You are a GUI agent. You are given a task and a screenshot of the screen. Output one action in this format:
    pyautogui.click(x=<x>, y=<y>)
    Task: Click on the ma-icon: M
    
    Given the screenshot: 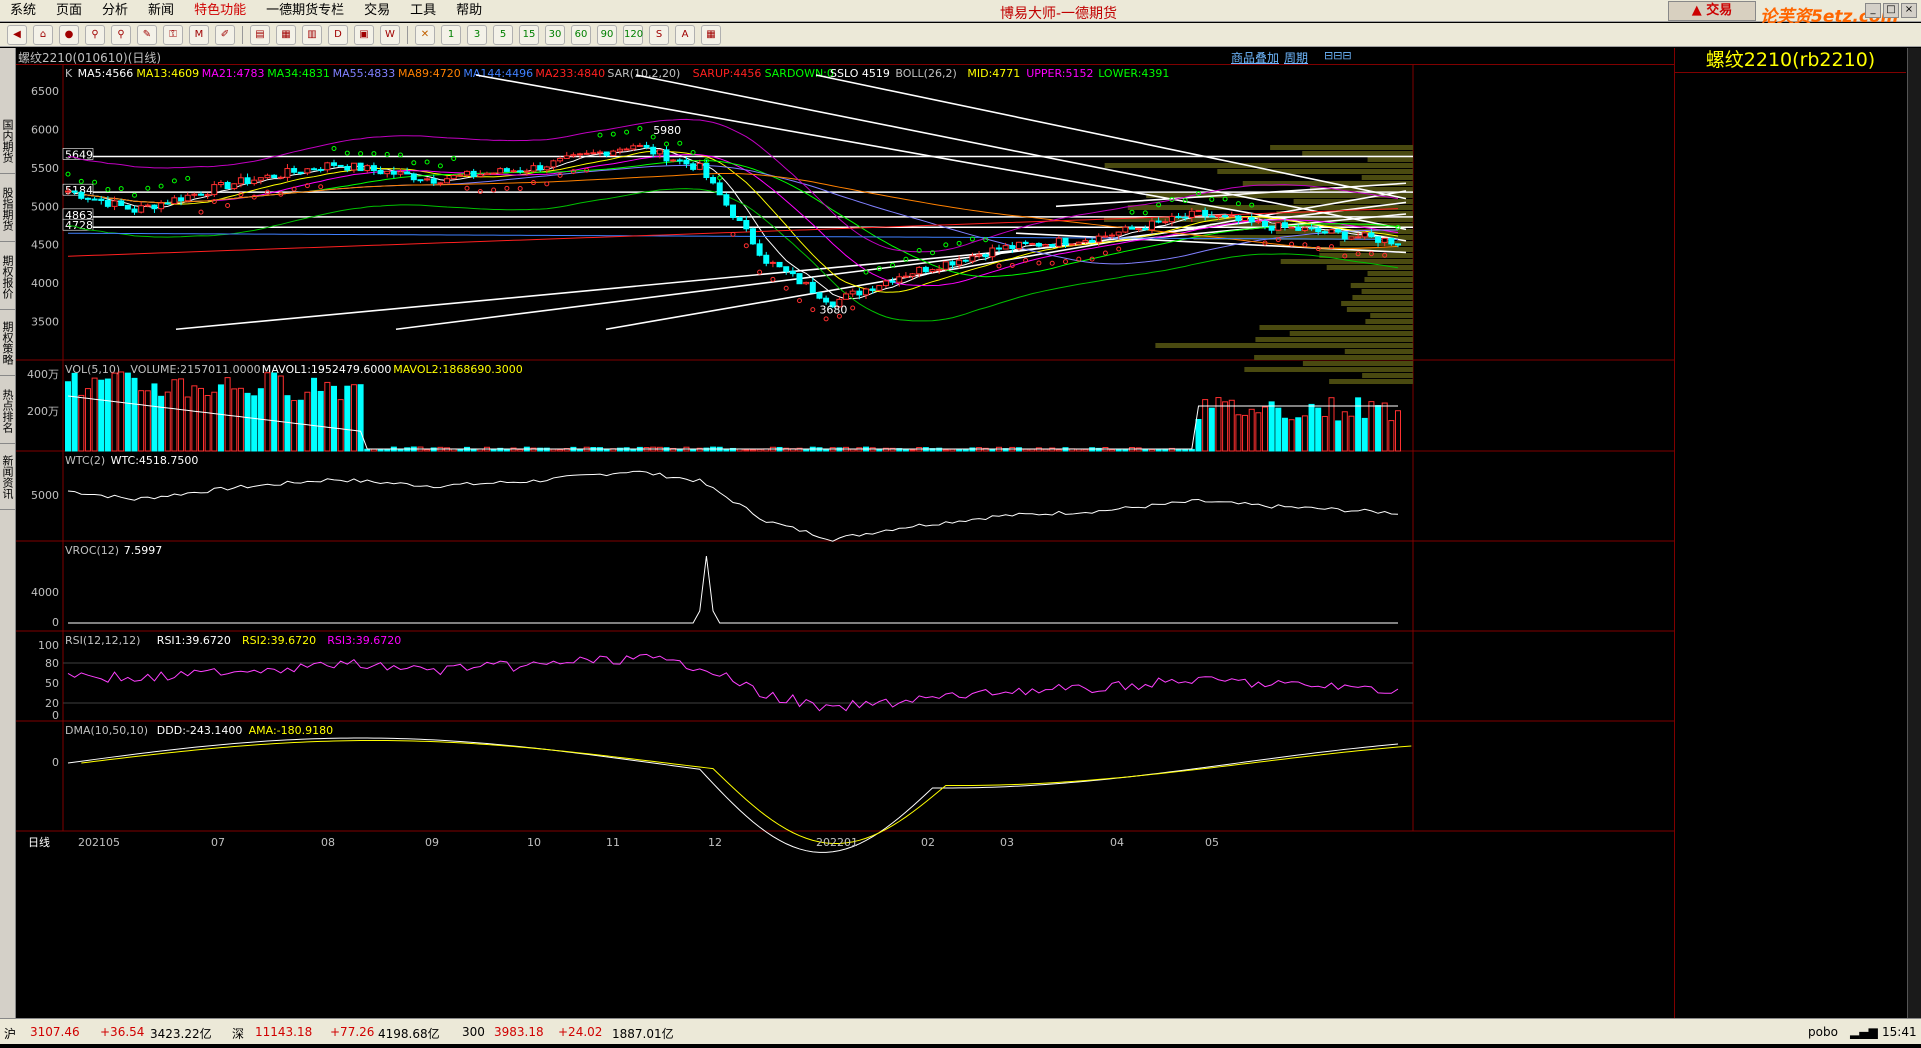 What is the action you would take?
    pyautogui.click(x=199, y=34)
    